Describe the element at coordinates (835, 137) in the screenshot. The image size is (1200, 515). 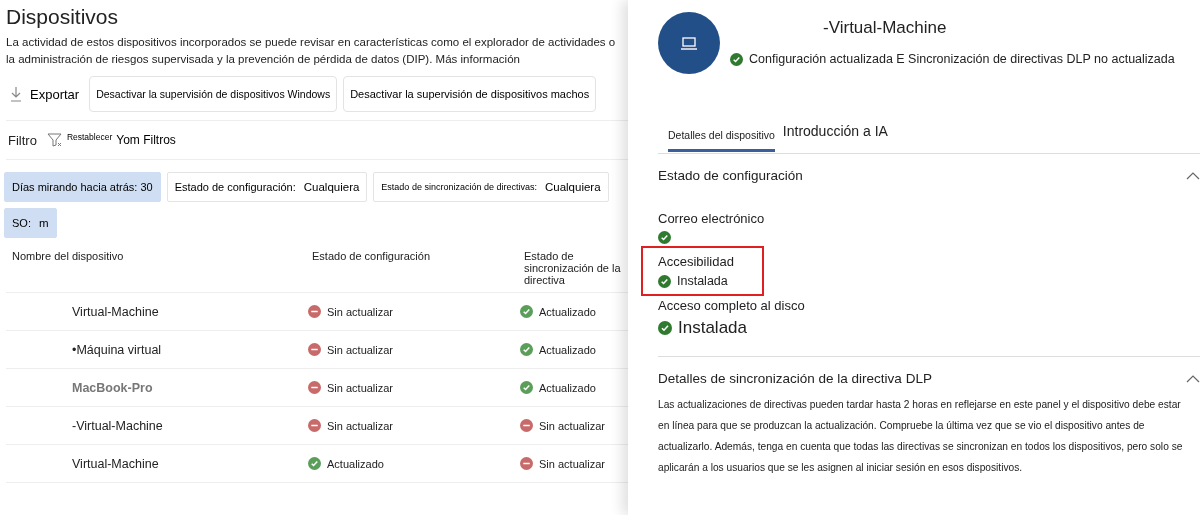
I see `panel-tab: Introducción a IA` at that location.